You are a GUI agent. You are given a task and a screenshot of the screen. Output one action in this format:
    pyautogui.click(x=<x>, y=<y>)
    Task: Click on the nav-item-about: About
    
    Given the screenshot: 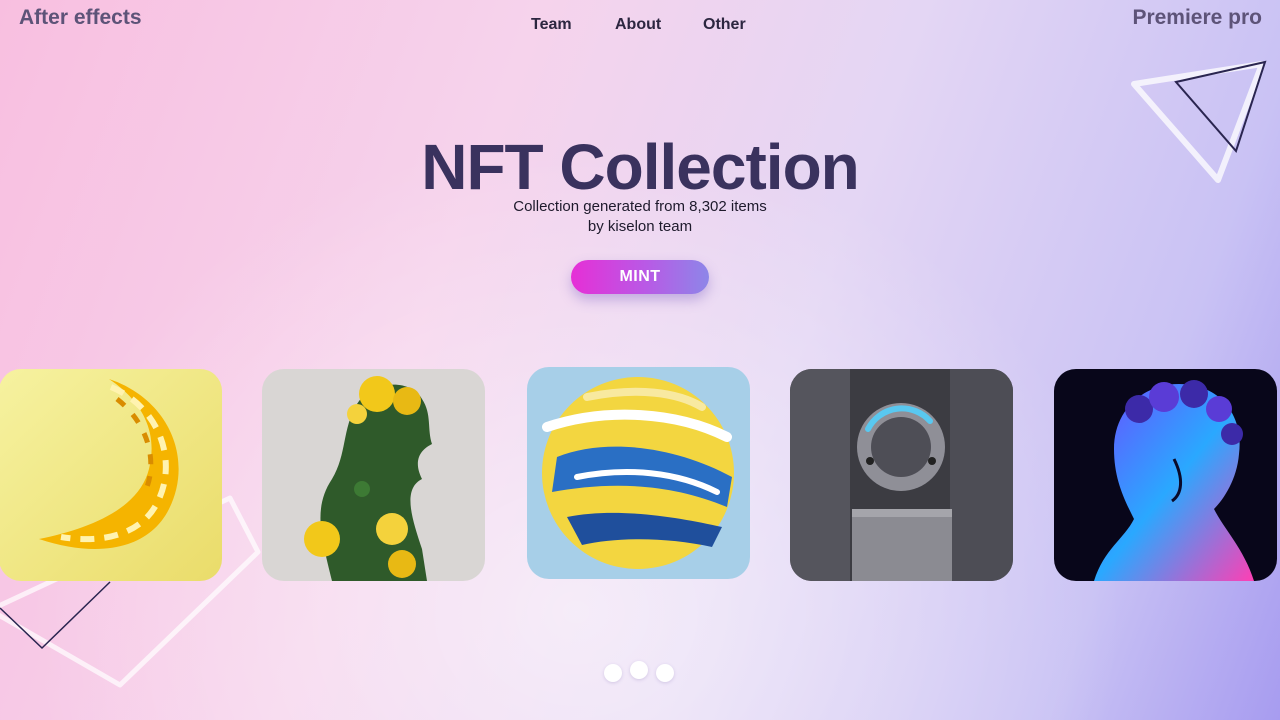 What is the action you would take?
    pyautogui.click(x=638, y=25)
    